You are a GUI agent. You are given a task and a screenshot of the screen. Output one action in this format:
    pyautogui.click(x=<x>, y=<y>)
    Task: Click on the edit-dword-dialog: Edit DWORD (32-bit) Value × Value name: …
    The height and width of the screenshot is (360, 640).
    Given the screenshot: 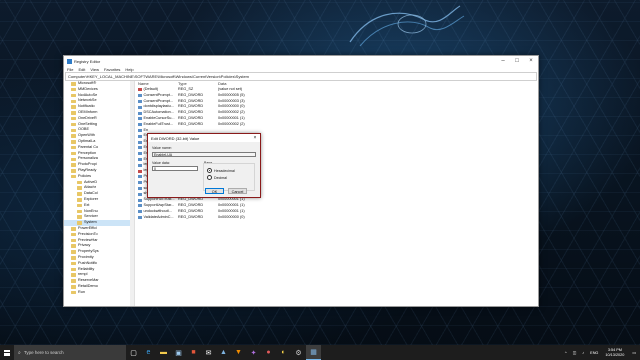 What is the action you would take?
    pyautogui.click(x=204, y=165)
    